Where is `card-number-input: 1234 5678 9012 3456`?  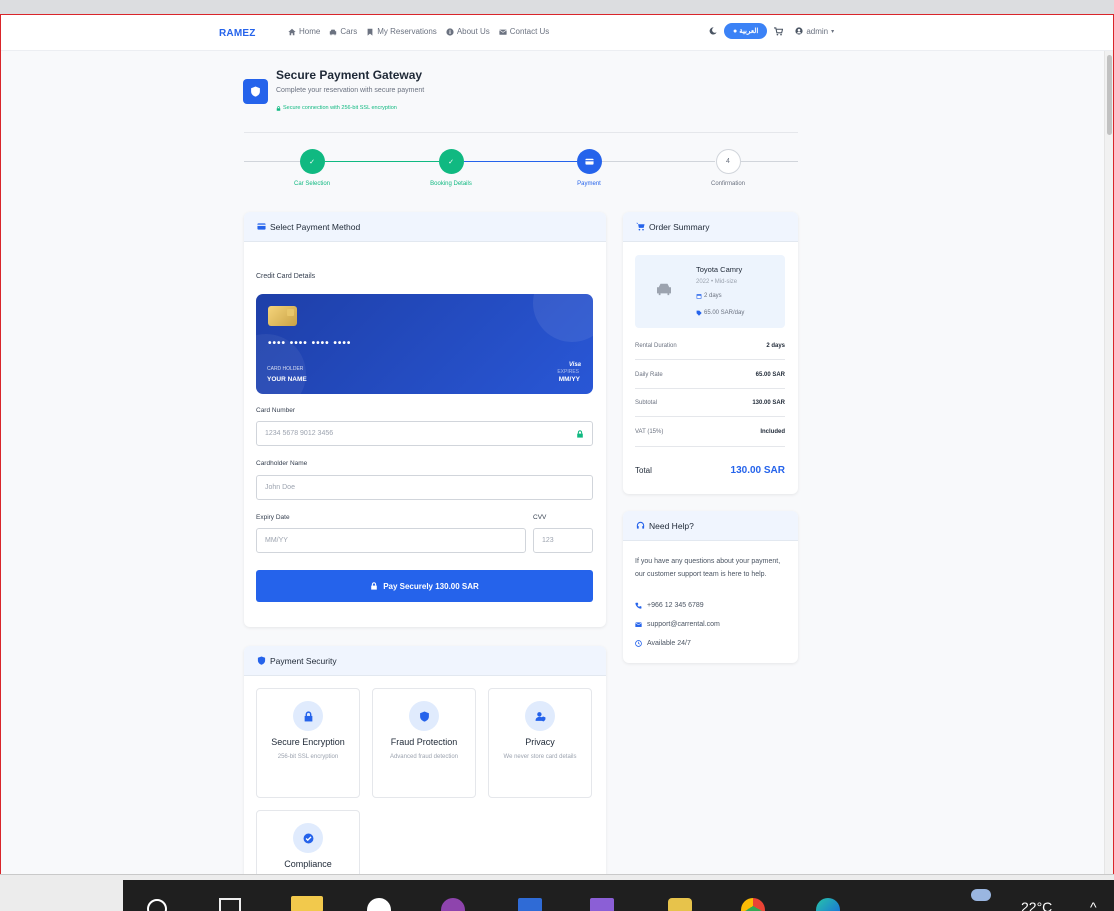
card-number-input: 1234 5678 9012 3456 is located at coordinates (424, 433).